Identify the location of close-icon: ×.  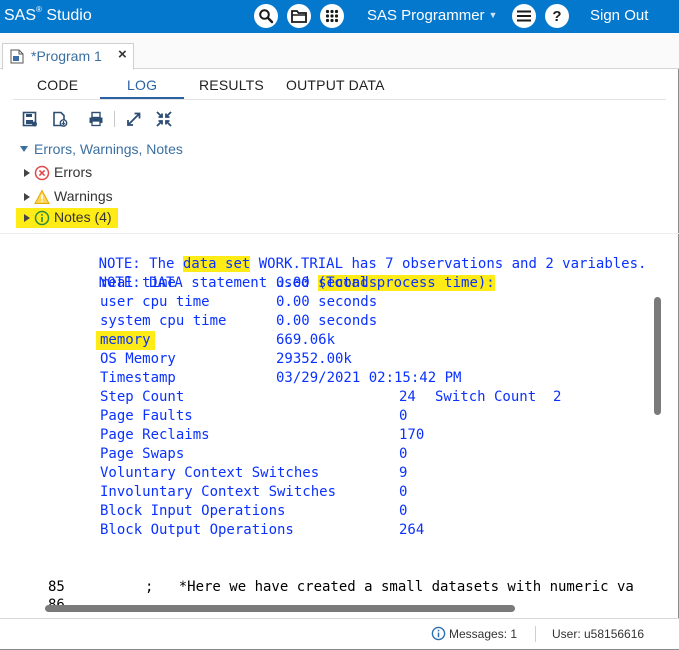
(122, 54).